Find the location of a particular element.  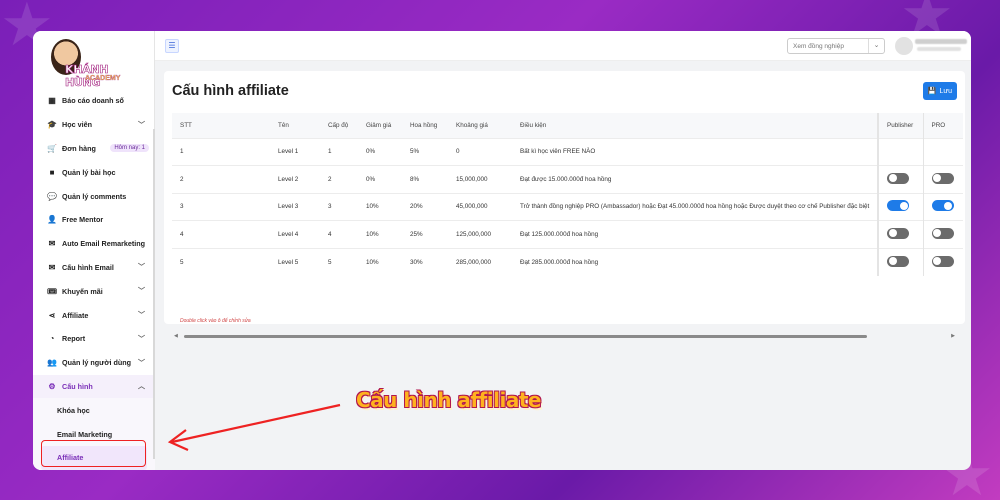

cell-condition: Đạt 125.000.000đ hoa hồng is located at coordinates (695, 234).